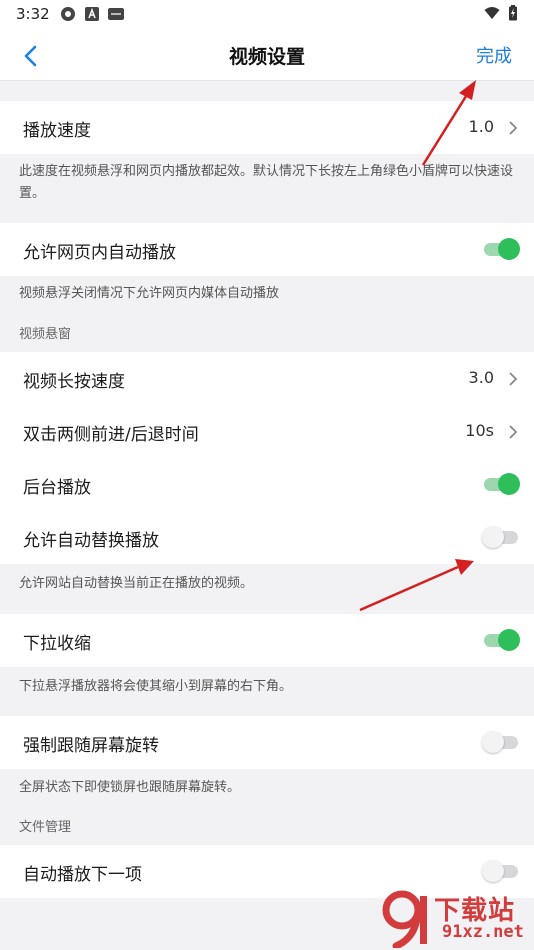 Image resolution: width=534 pixels, height=950 pixels. I want to click on pull-shrink-toggle, so click(501, 640).